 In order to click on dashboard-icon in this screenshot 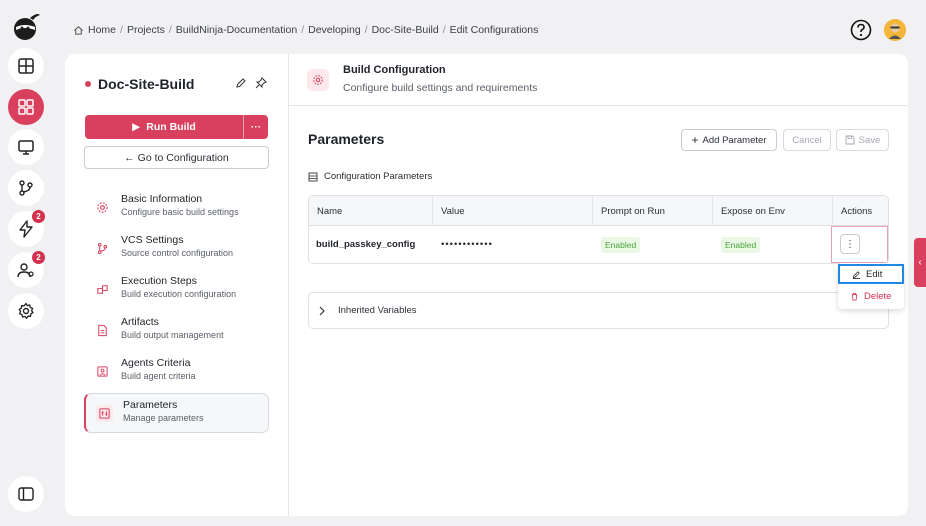, I will do `click(26, 66)`.